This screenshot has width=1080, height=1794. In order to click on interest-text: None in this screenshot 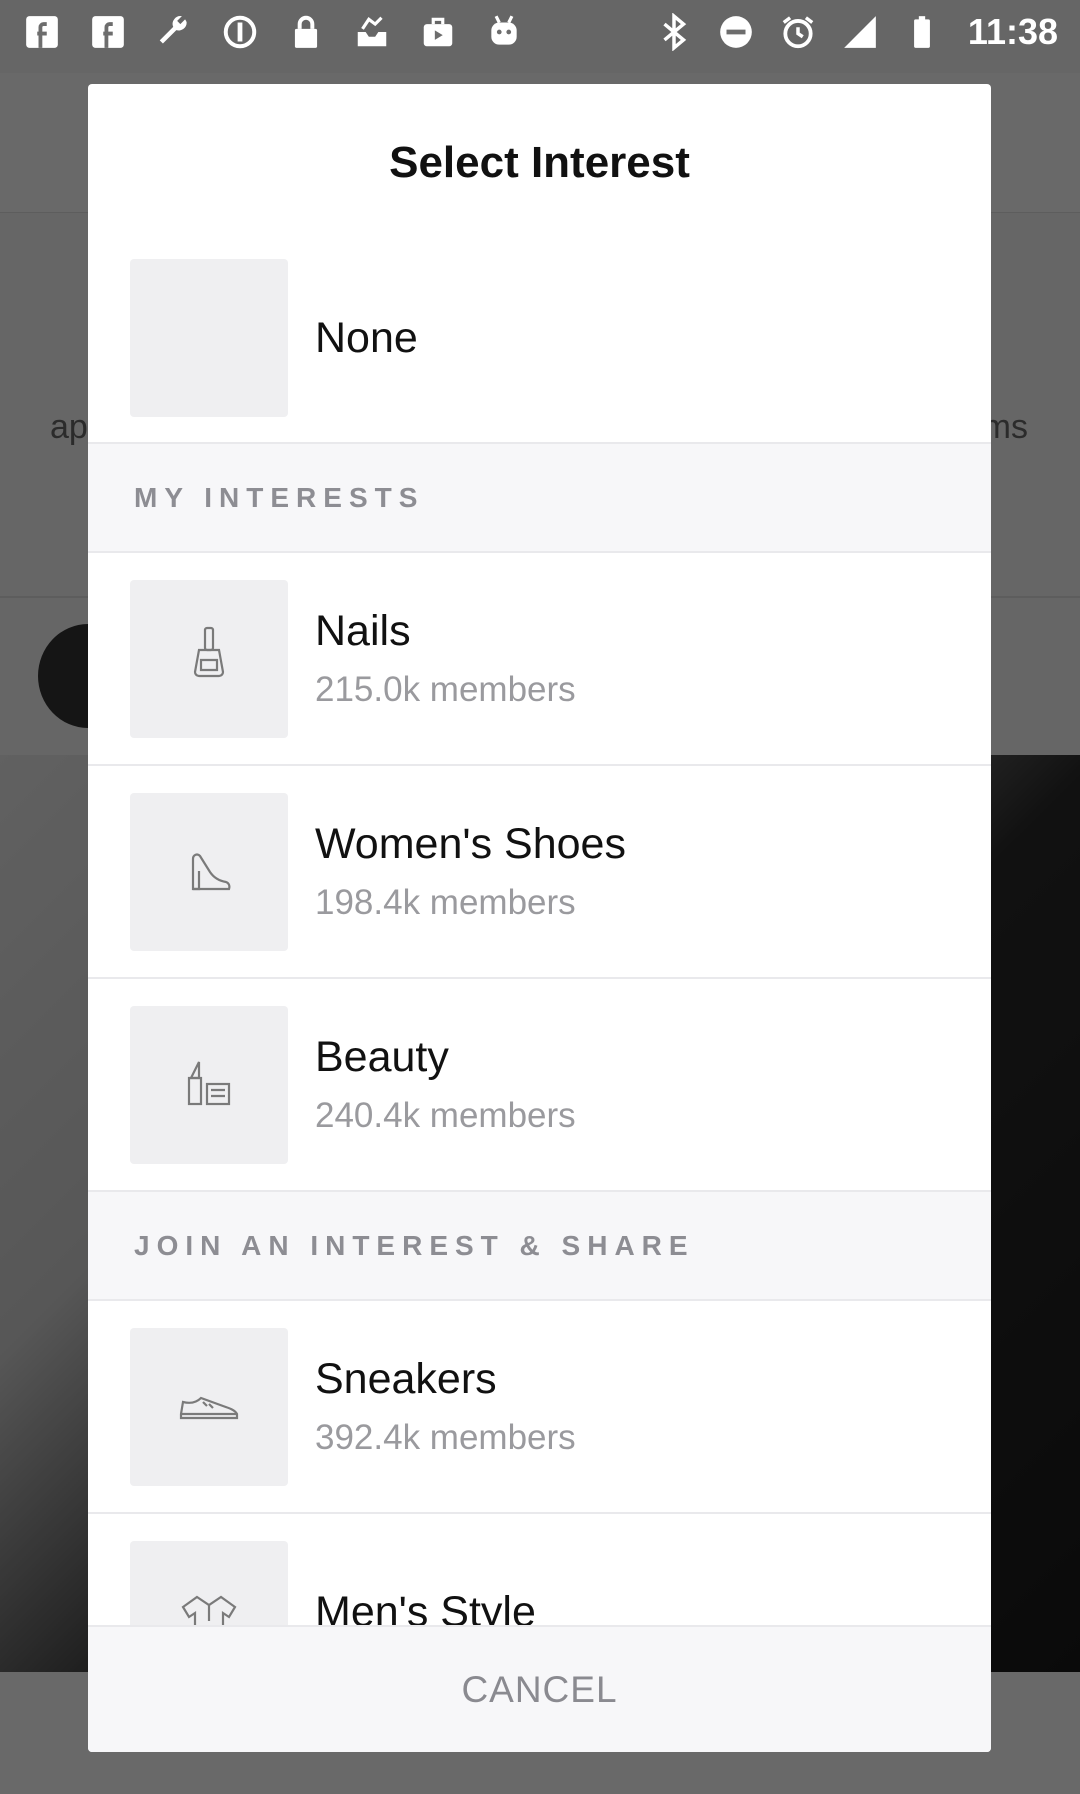, I will do `click(366, 338)`.